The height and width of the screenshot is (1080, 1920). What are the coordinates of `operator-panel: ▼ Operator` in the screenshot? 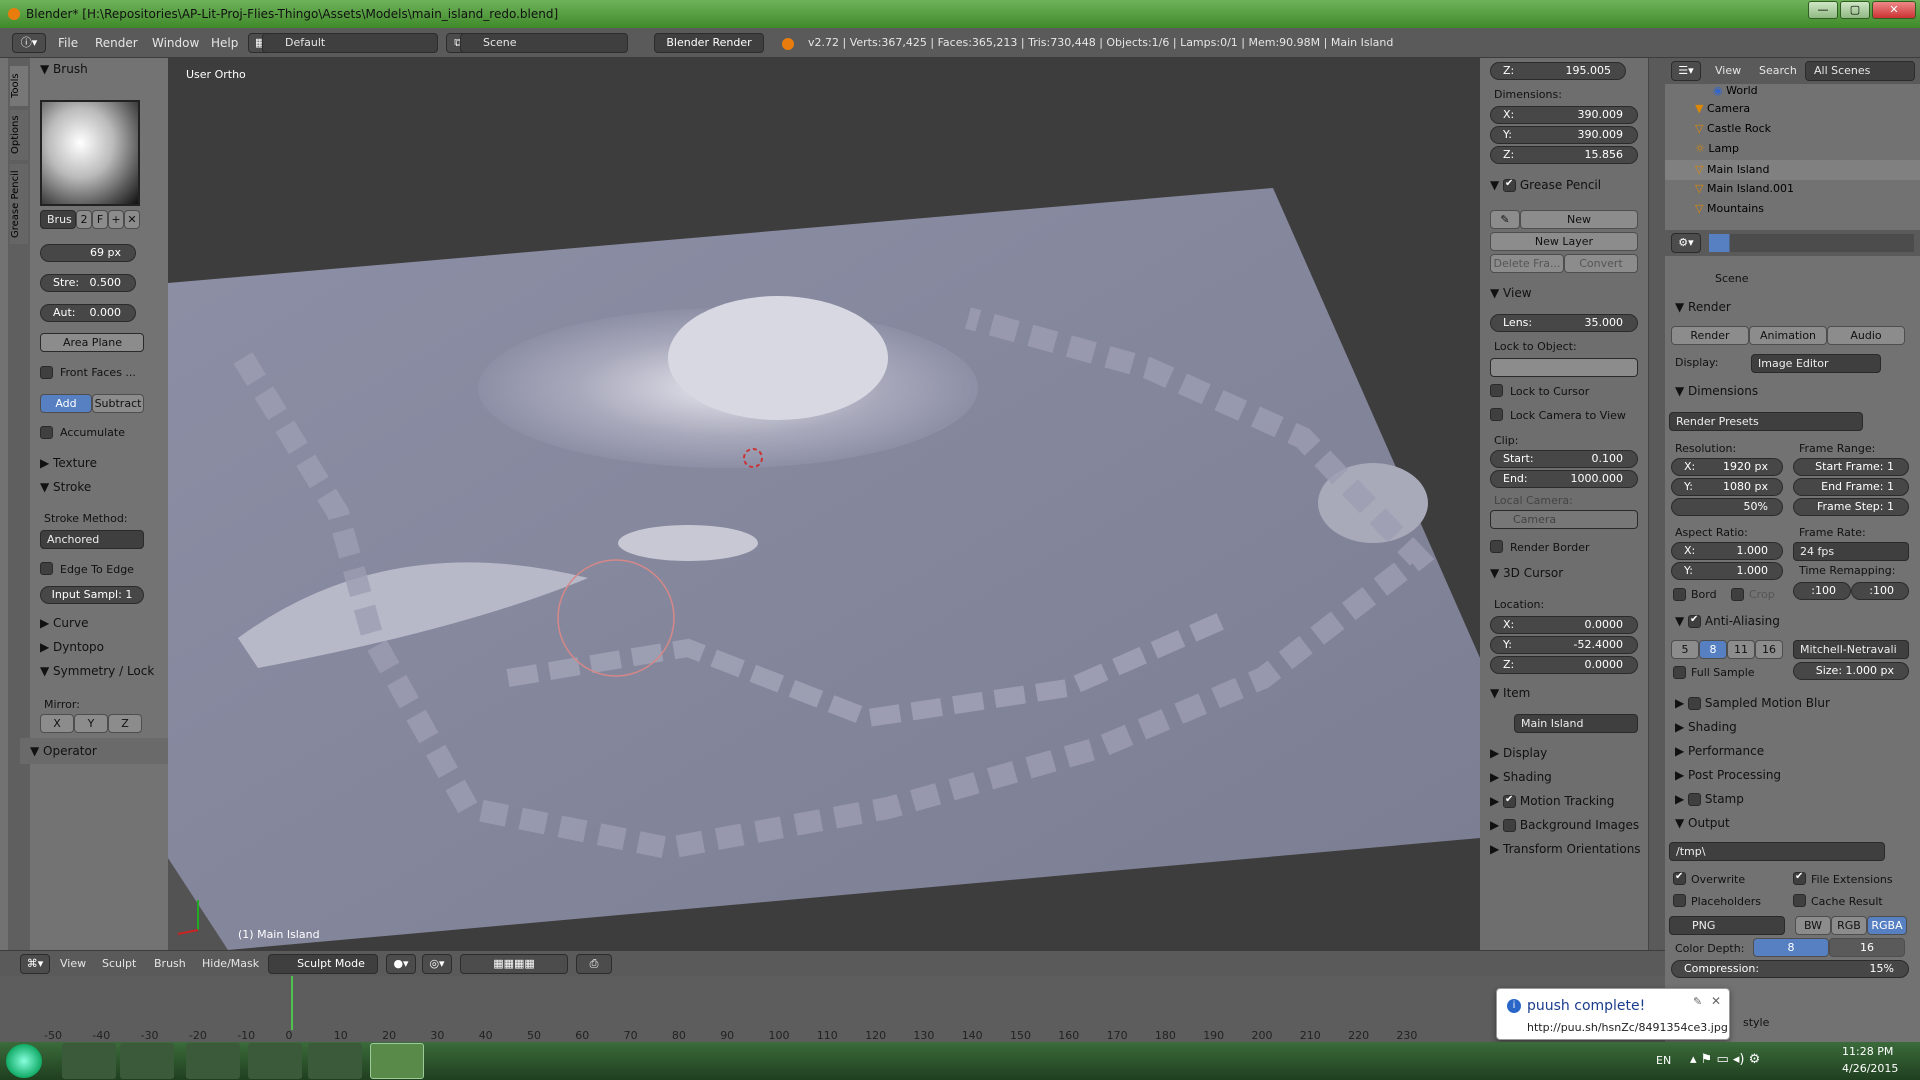 It's located at (94, 751).